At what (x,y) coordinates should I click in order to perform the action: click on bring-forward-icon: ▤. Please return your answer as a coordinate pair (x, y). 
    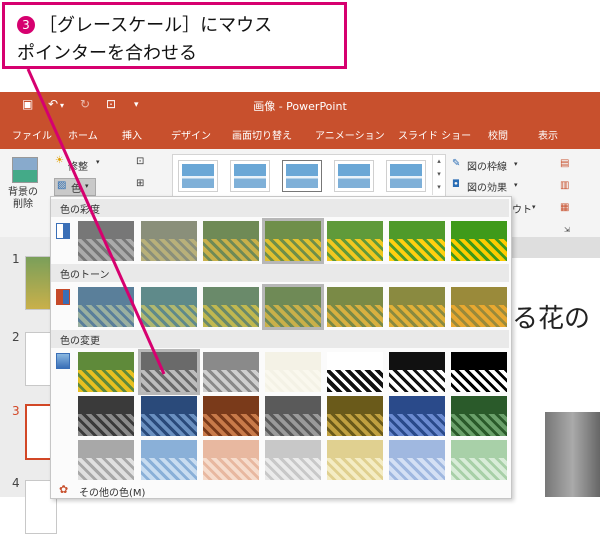
    Looking at the image, I should click on (564, 163).